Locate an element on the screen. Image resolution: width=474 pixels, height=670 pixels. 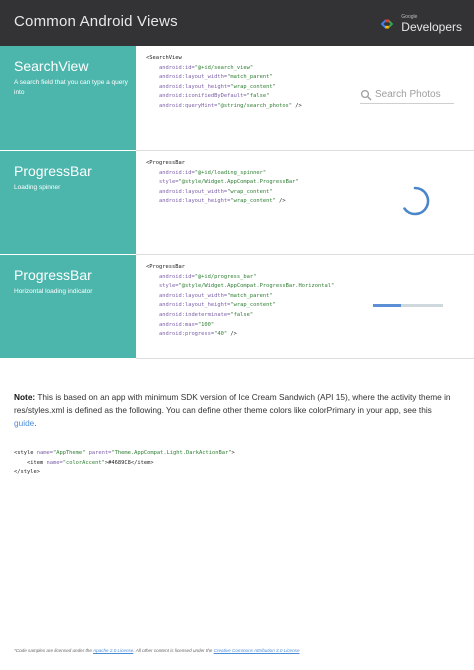
code-value: "40" is located at coordinates (221, 334).